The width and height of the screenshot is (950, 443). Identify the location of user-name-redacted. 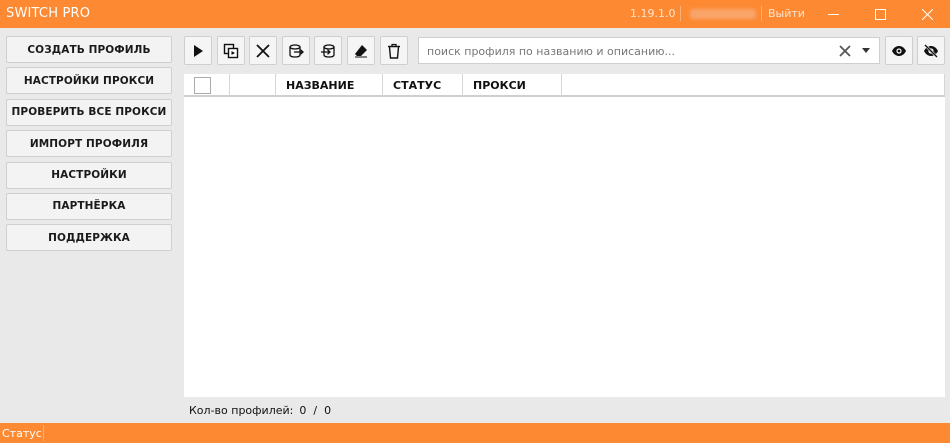
(723, 14).